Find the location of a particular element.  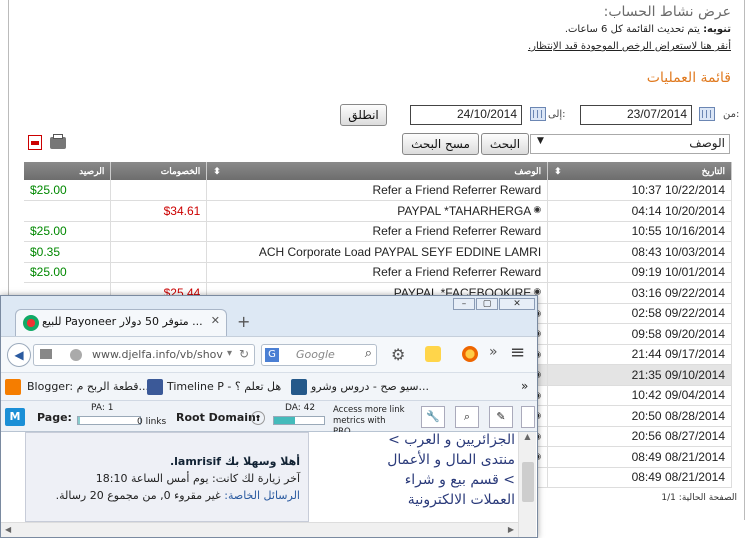

column-date: ⬍ التاريخ is located at coordinates (639, 171).